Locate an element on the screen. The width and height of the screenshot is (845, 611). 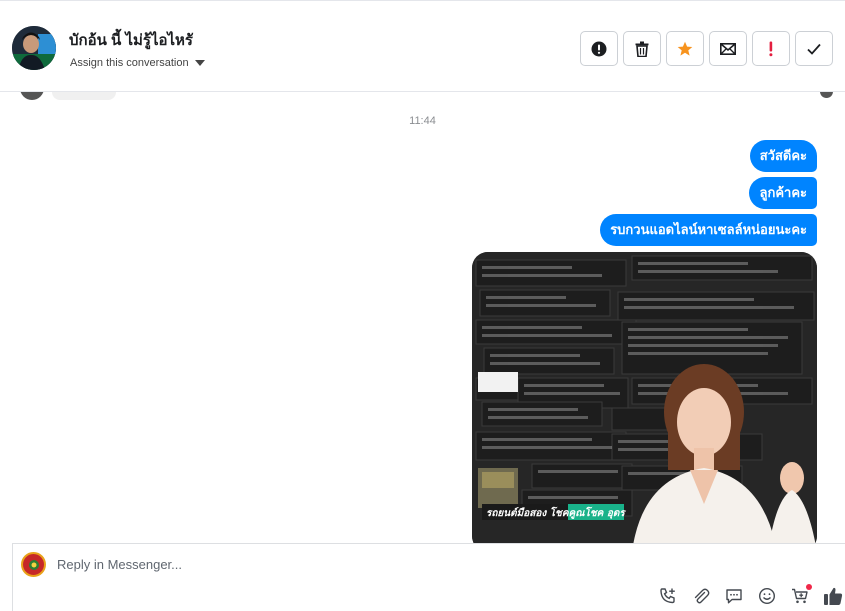
exclamation-icon is located at coordinates (771, 48).